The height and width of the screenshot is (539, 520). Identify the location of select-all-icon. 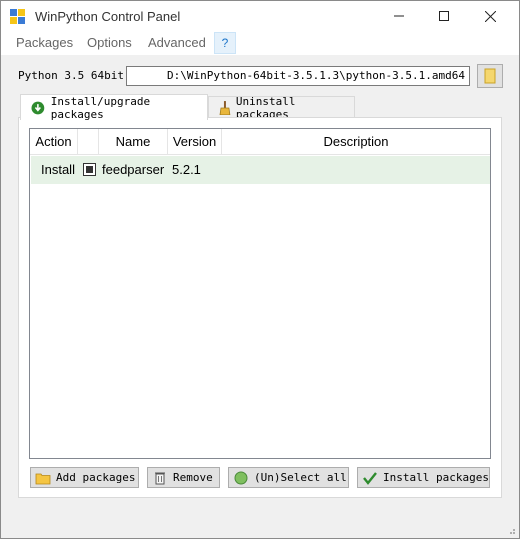
(241, 477).